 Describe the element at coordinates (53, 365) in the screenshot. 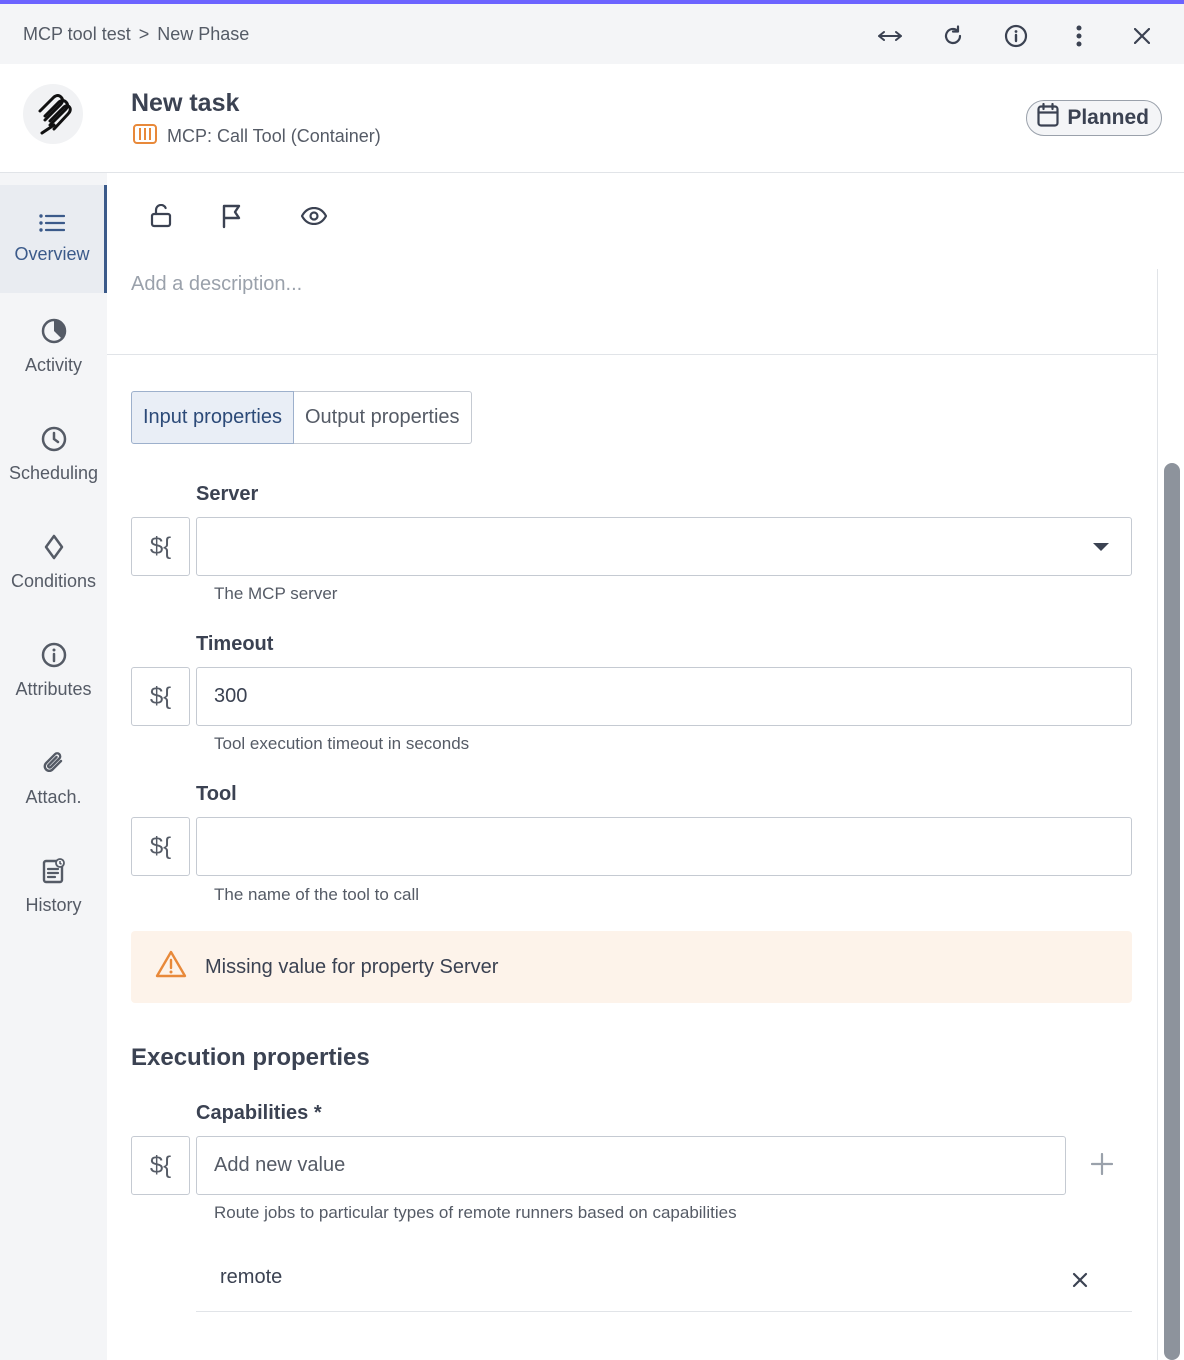

I see `sidebar-item-label: Activity` at that location.